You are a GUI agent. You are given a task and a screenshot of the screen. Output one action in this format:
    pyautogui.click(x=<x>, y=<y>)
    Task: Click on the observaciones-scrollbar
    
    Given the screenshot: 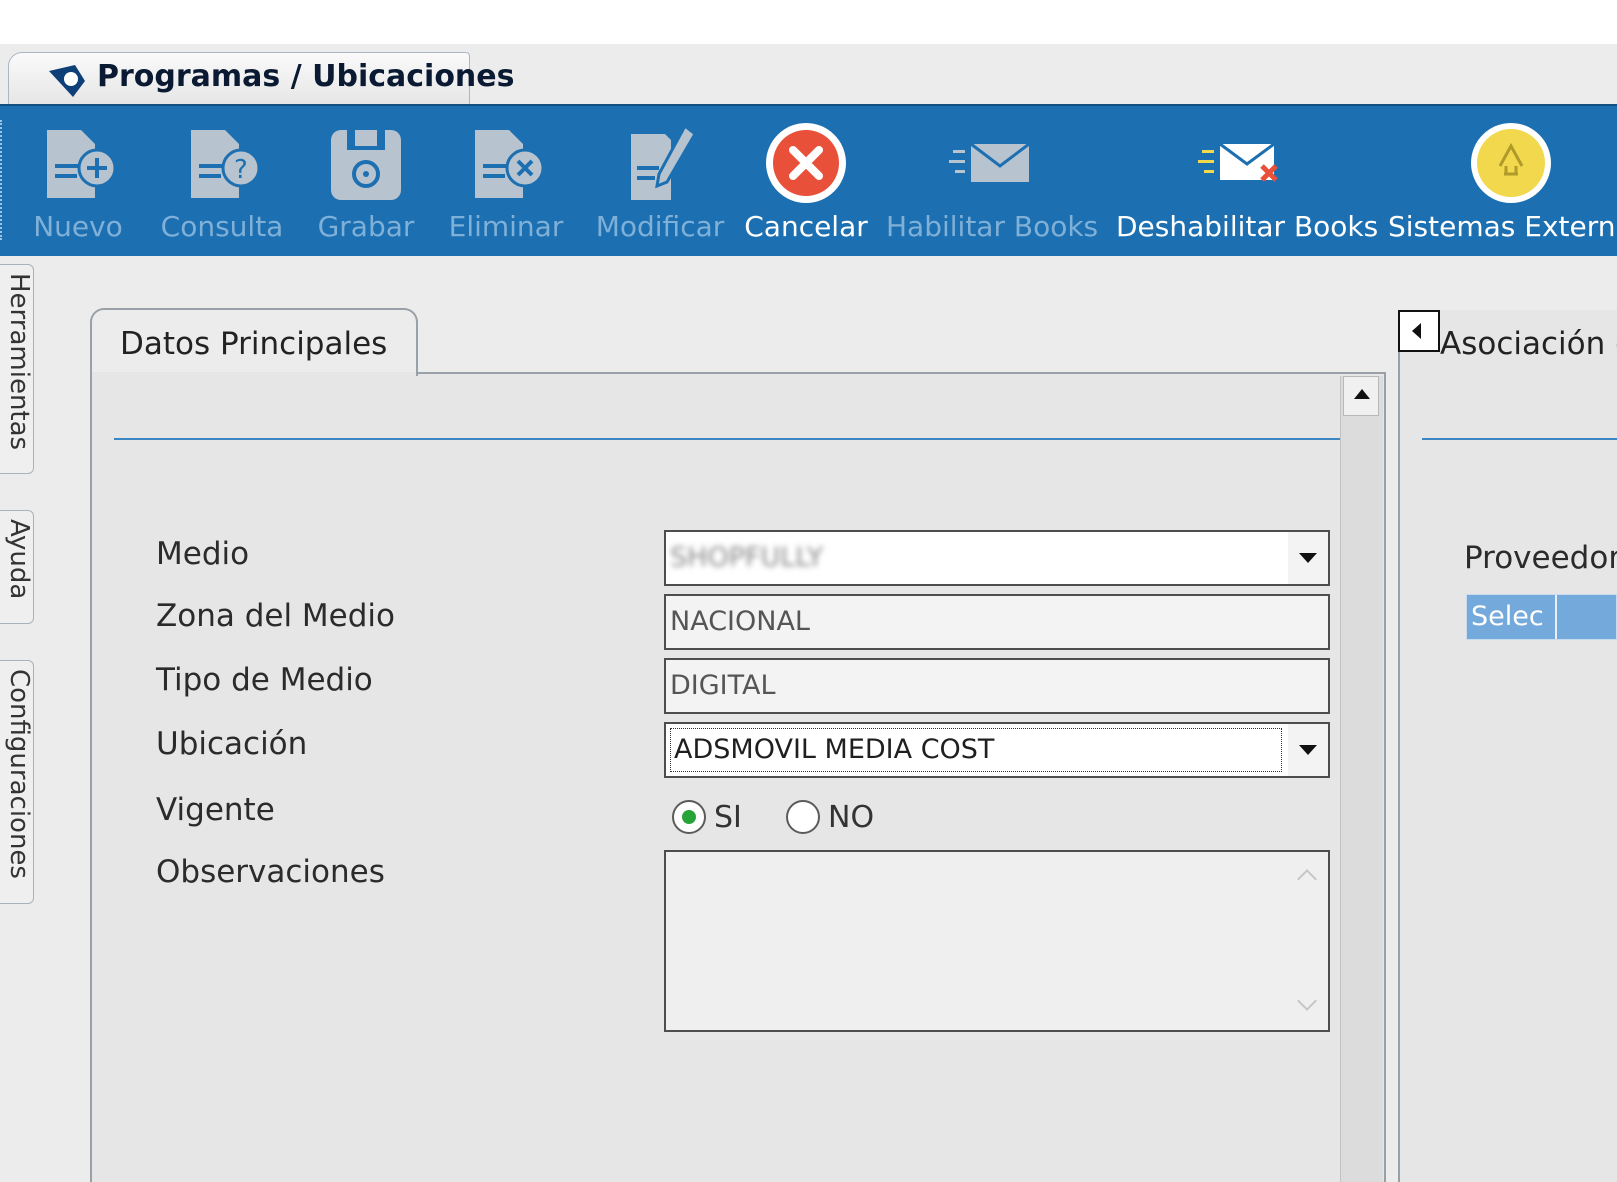 What is the action you would take?
    pyautogui.click(x=1308, y=940)
    